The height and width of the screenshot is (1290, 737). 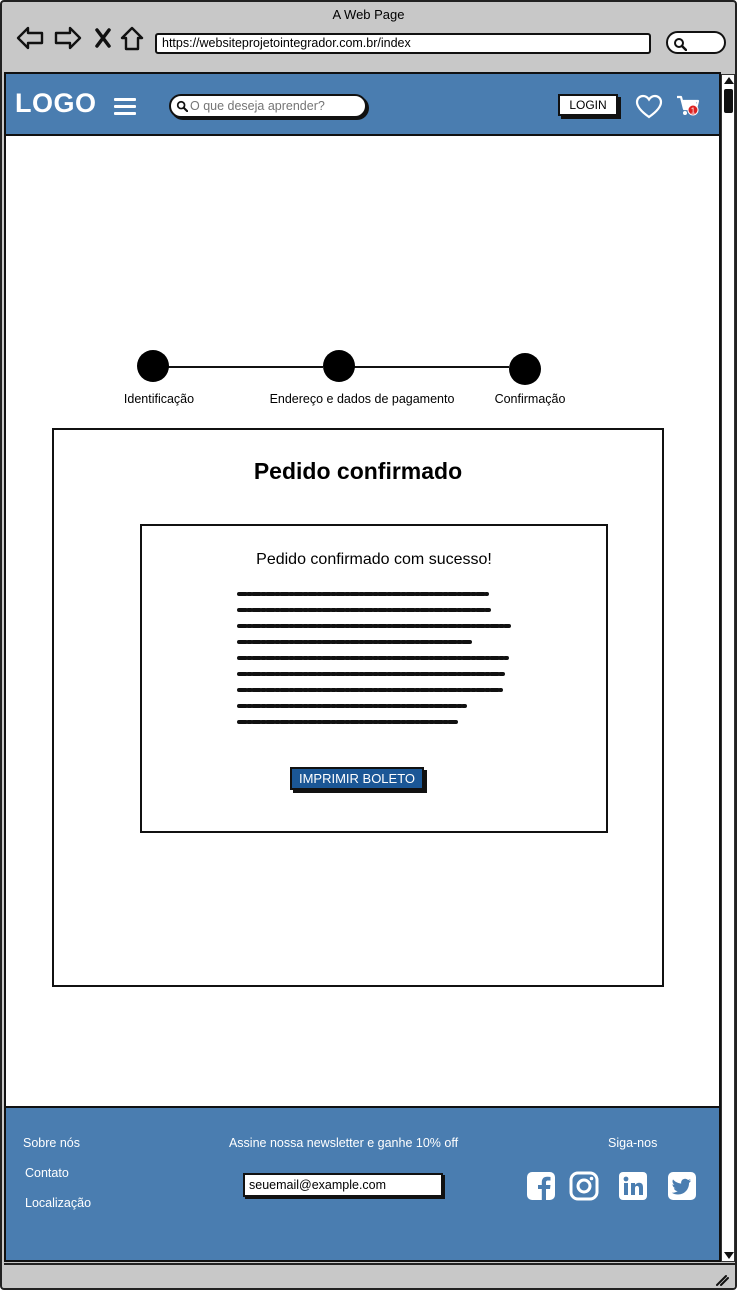 What do you see at coordinates (530, 399) in the screenshot?
I see `step-3-label: Confirmação` at bounding box center [530, 399].